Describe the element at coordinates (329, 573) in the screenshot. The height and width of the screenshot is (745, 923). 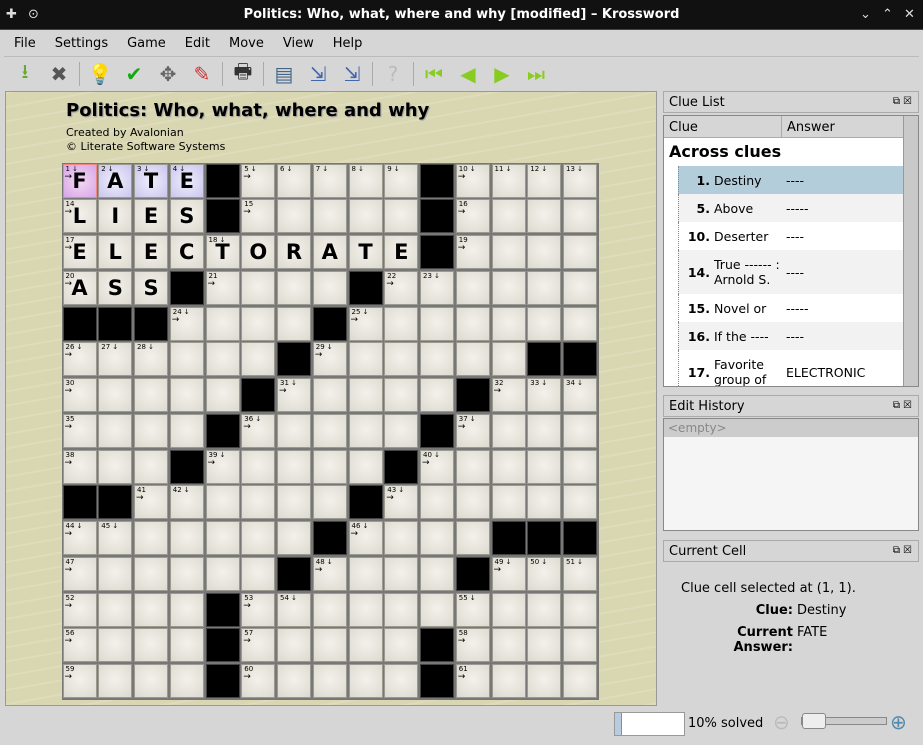
I see `grid-cell: 48 ↓ →` at that location.